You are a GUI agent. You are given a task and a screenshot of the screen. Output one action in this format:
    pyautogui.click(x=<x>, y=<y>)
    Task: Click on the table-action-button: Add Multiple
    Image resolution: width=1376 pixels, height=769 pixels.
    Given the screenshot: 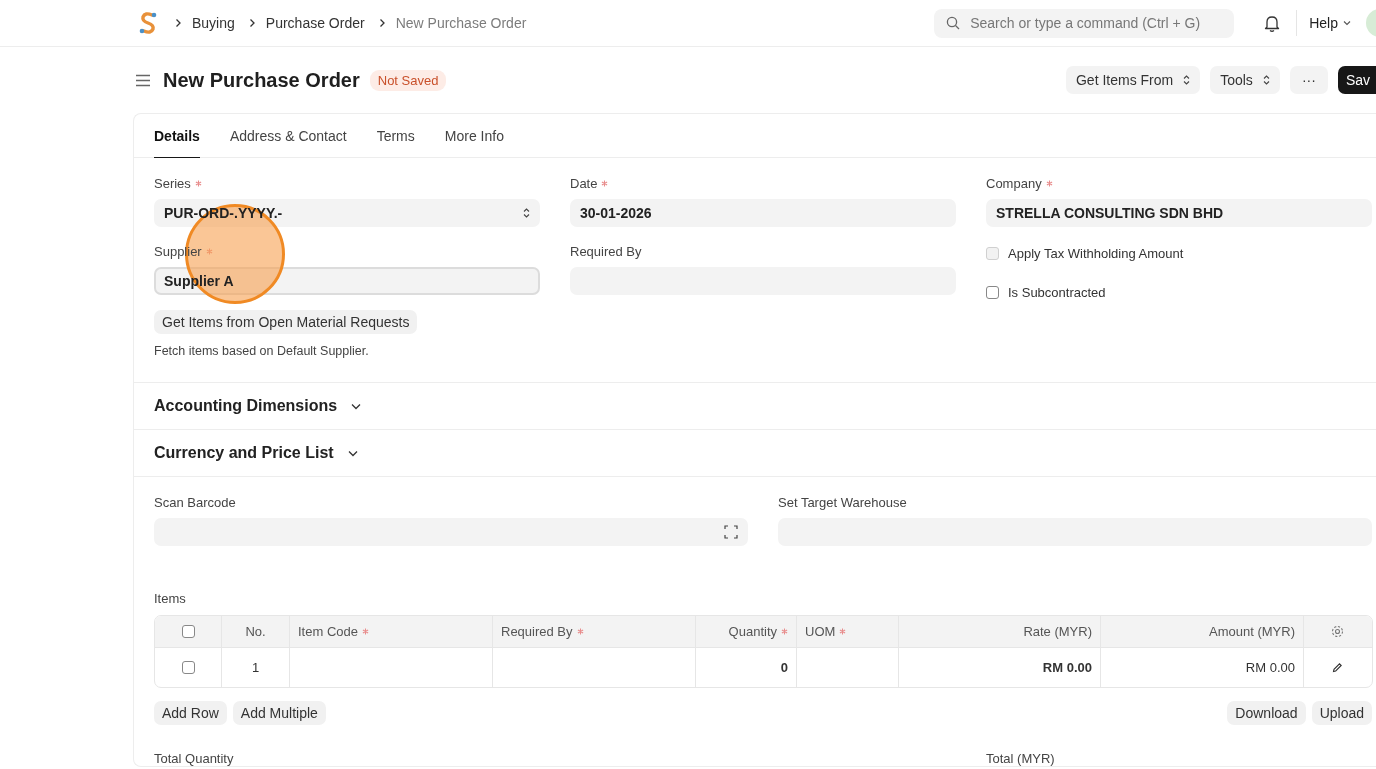 What is the action you would take?
    pyautogui.click(x=279, y=713)
    